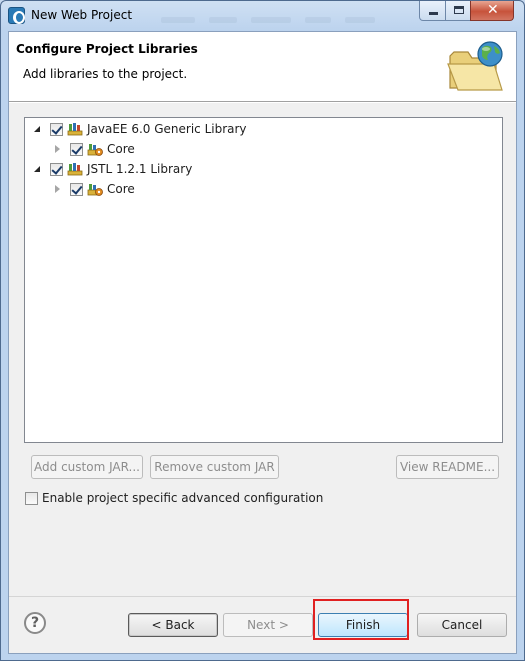  What do you see at coordinates (140, 169) in the screenshot?
I see `tree-node-label: JSTL 1.2.1 Library` at bounding box center [140, 169].